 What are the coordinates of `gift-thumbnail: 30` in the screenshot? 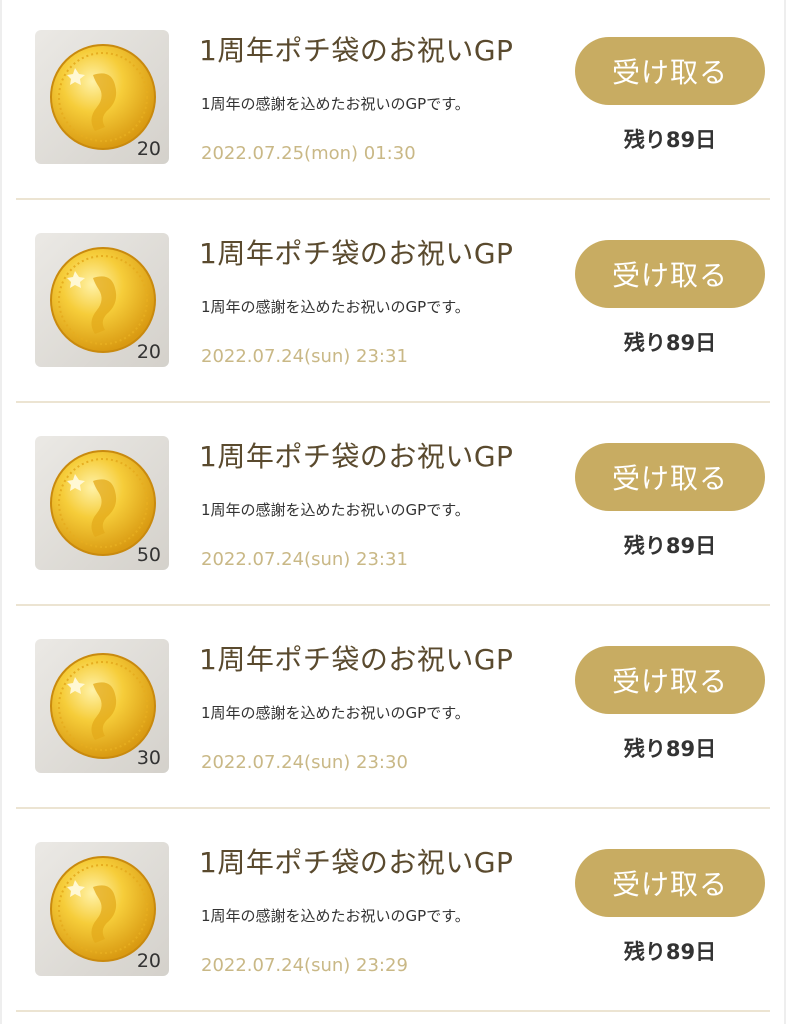 It's located at (102, 706).